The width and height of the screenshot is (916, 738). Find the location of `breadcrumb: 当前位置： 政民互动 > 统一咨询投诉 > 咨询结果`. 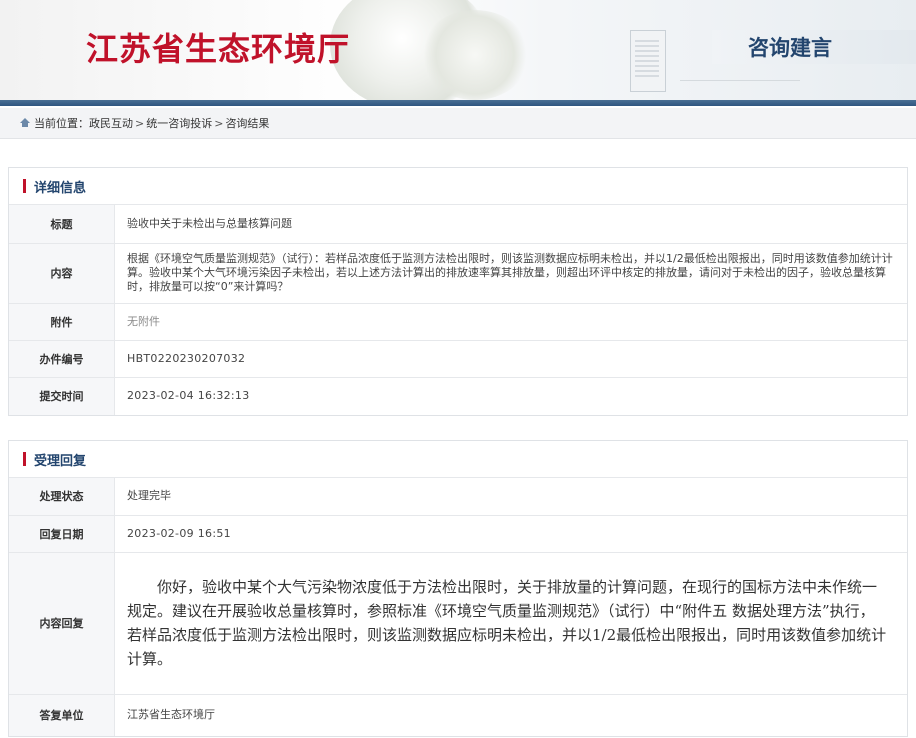

breadcrumb: 当前位置： 政民互动 > 统一咨询投诉 > 咨询结果 is located at coordinates (458, 123).